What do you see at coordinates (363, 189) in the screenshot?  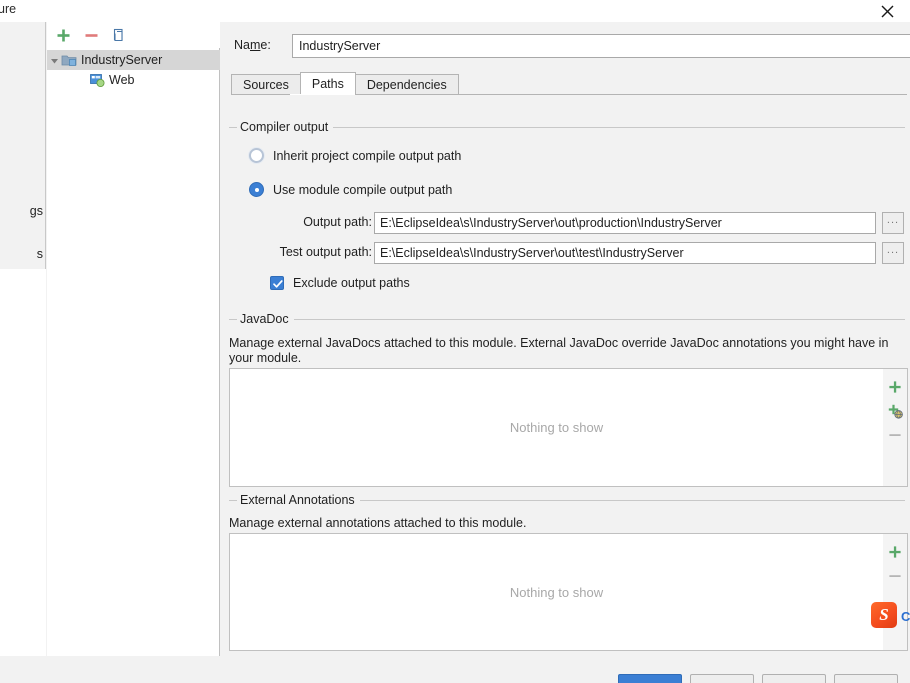 I see `radio-module-label: Use module compile output path` at bounding box center [363, 189].